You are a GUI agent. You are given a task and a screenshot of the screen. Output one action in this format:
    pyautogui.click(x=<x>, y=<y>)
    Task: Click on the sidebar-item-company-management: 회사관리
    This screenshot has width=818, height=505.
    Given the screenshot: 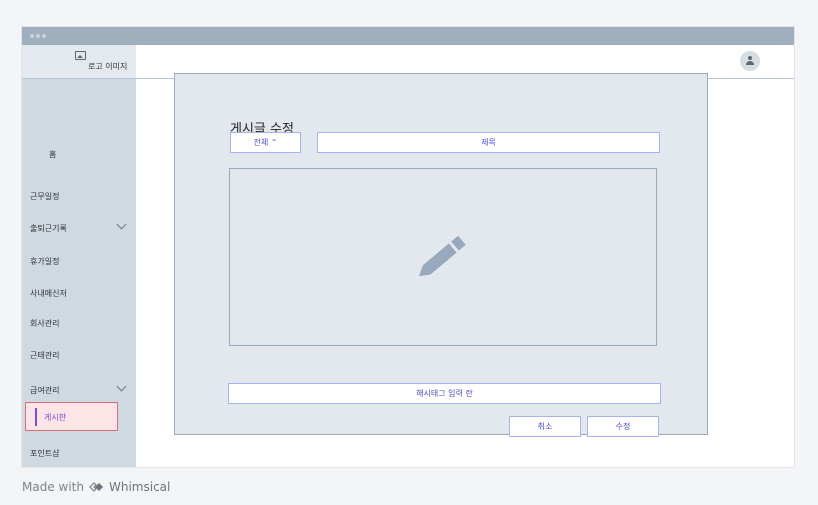 What is the action you would take?
    pyautogui.click(x=44, y=323)
    